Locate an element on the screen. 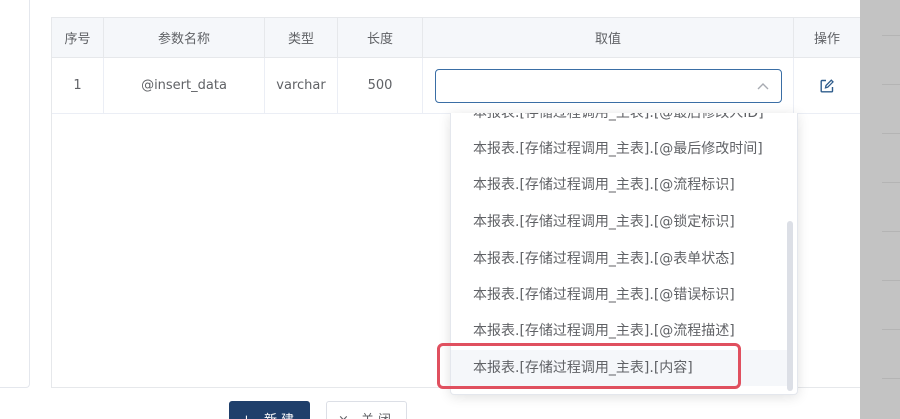 This screenshot has height=419, width=900. row-length: 500 is located at coordinates (380, 85).